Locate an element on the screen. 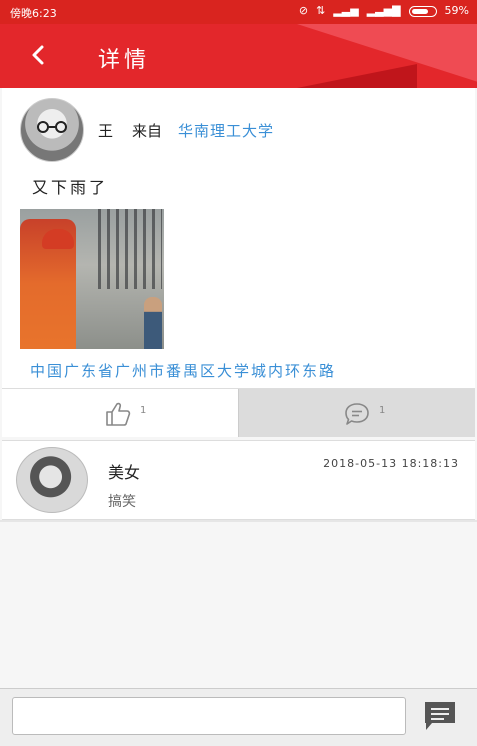  comment-input-bar is located at coordinates (238, 717).